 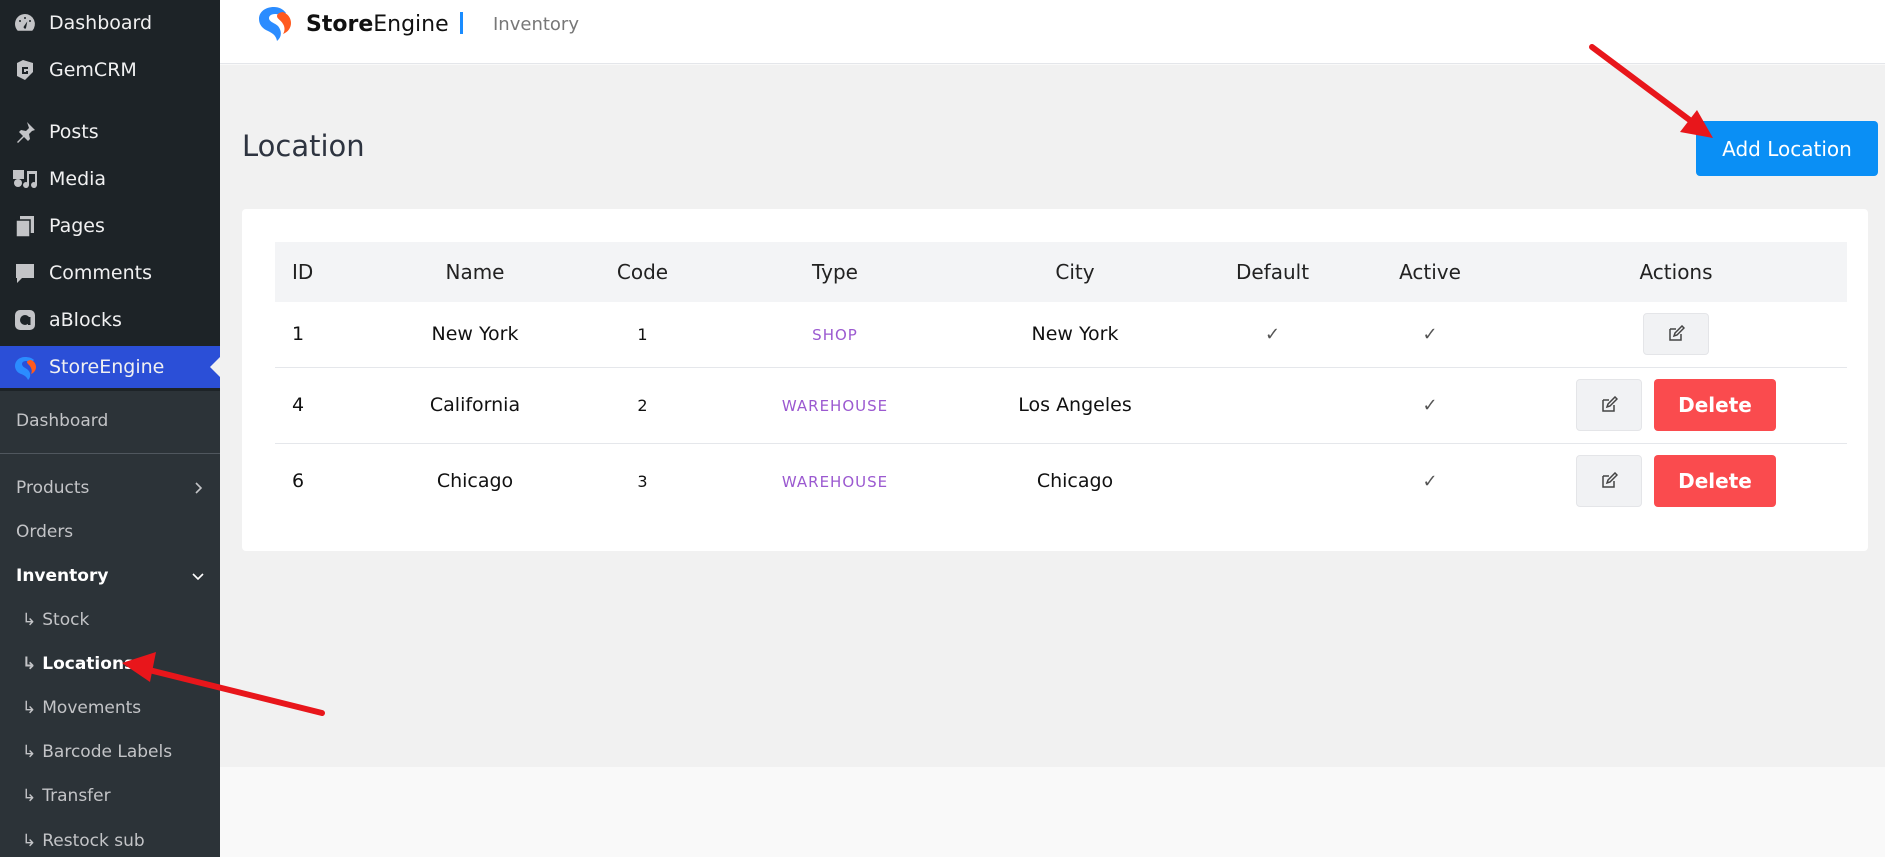 I want to click on table-row: 1 New York 1 SHOP New York ✓ ✓, so click(x=1061, y=335).